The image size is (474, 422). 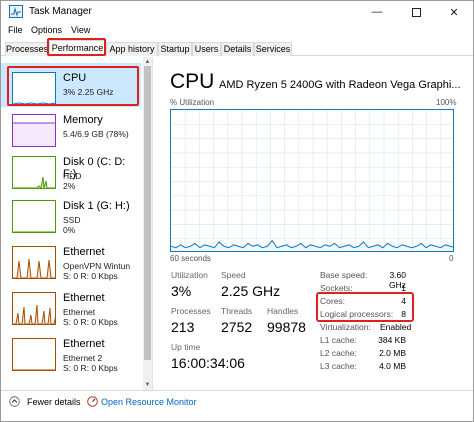 I want to click on menu-file: File, so click(x=15, y=30).